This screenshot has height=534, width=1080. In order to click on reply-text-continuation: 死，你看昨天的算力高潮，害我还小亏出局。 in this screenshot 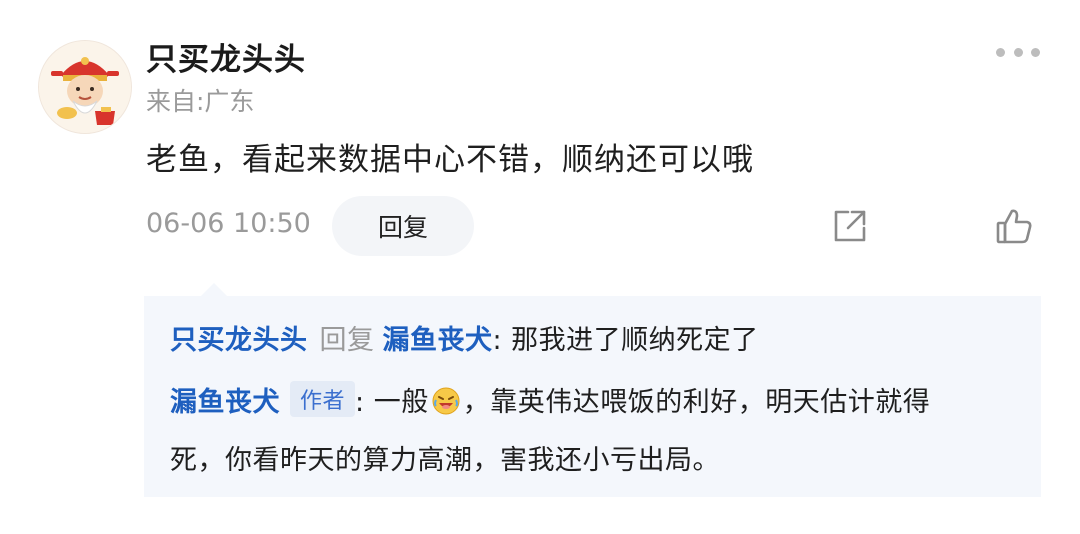, I will do `click(445, 460)`.